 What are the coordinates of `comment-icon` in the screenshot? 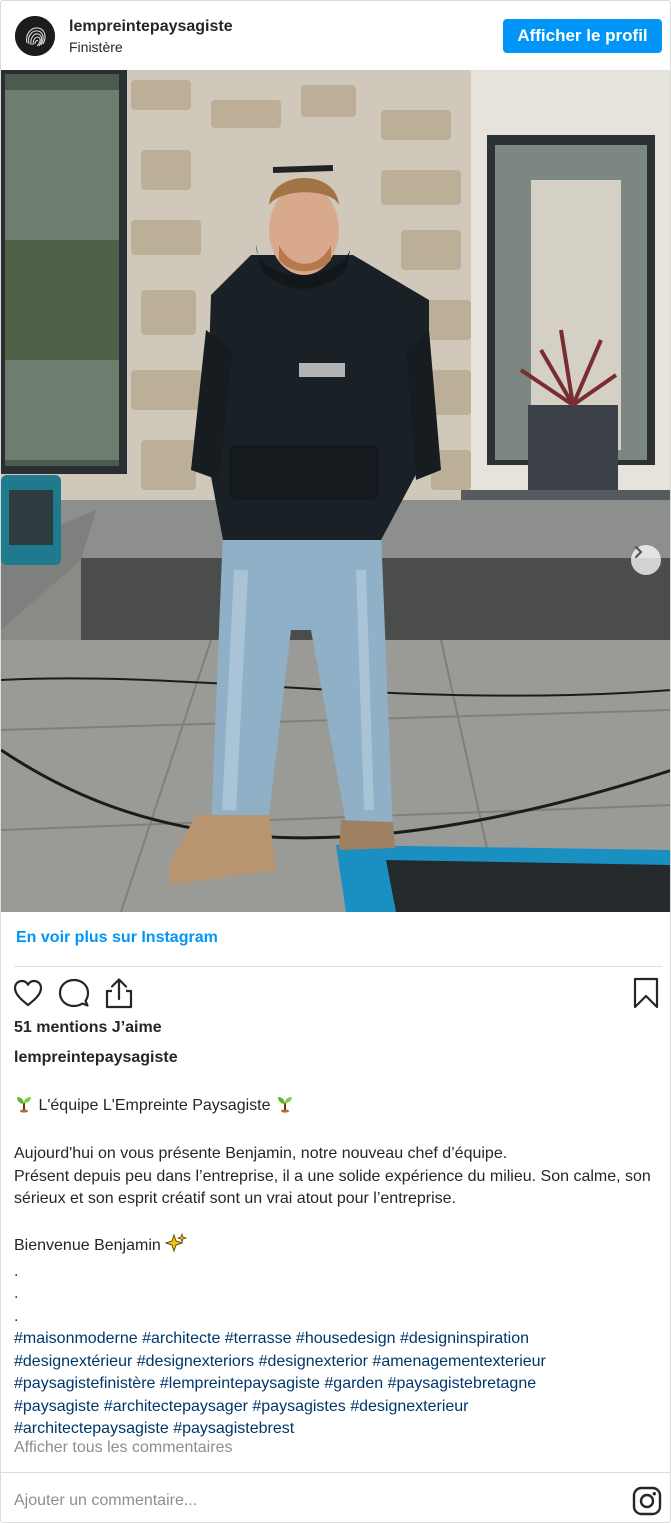 It's located at (74, 993).